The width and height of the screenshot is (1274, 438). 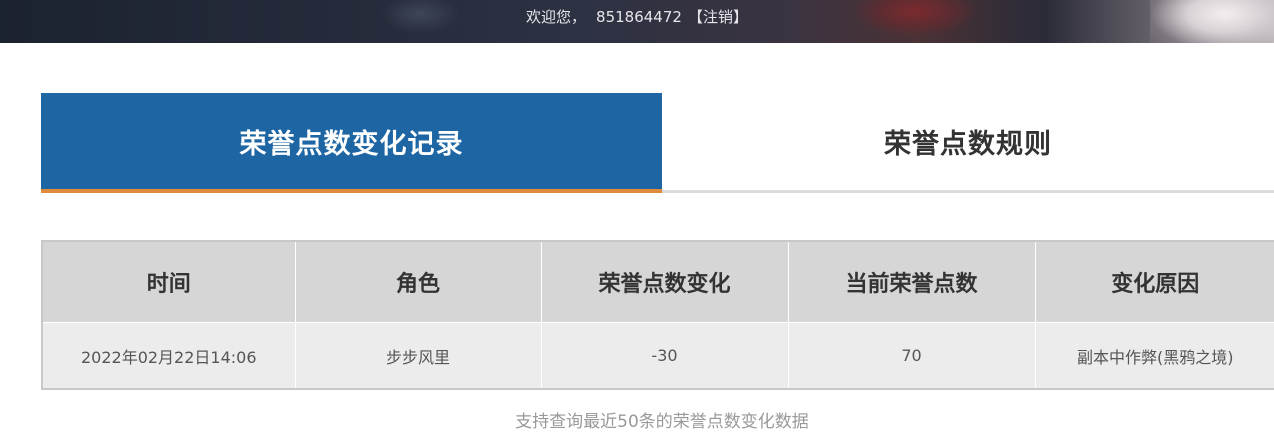 I want to click on top-banner: 欢迎您， 851864472 【注销】, so click(x=637, y=21).